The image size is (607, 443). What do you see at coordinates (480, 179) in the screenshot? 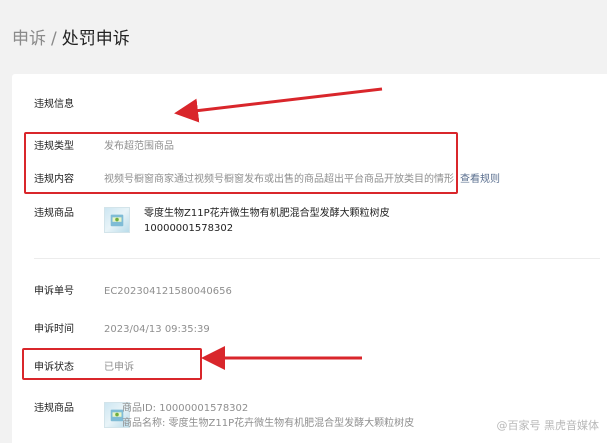
I see `view-rules-link: 查看规则` at bounding box center [480, 179].